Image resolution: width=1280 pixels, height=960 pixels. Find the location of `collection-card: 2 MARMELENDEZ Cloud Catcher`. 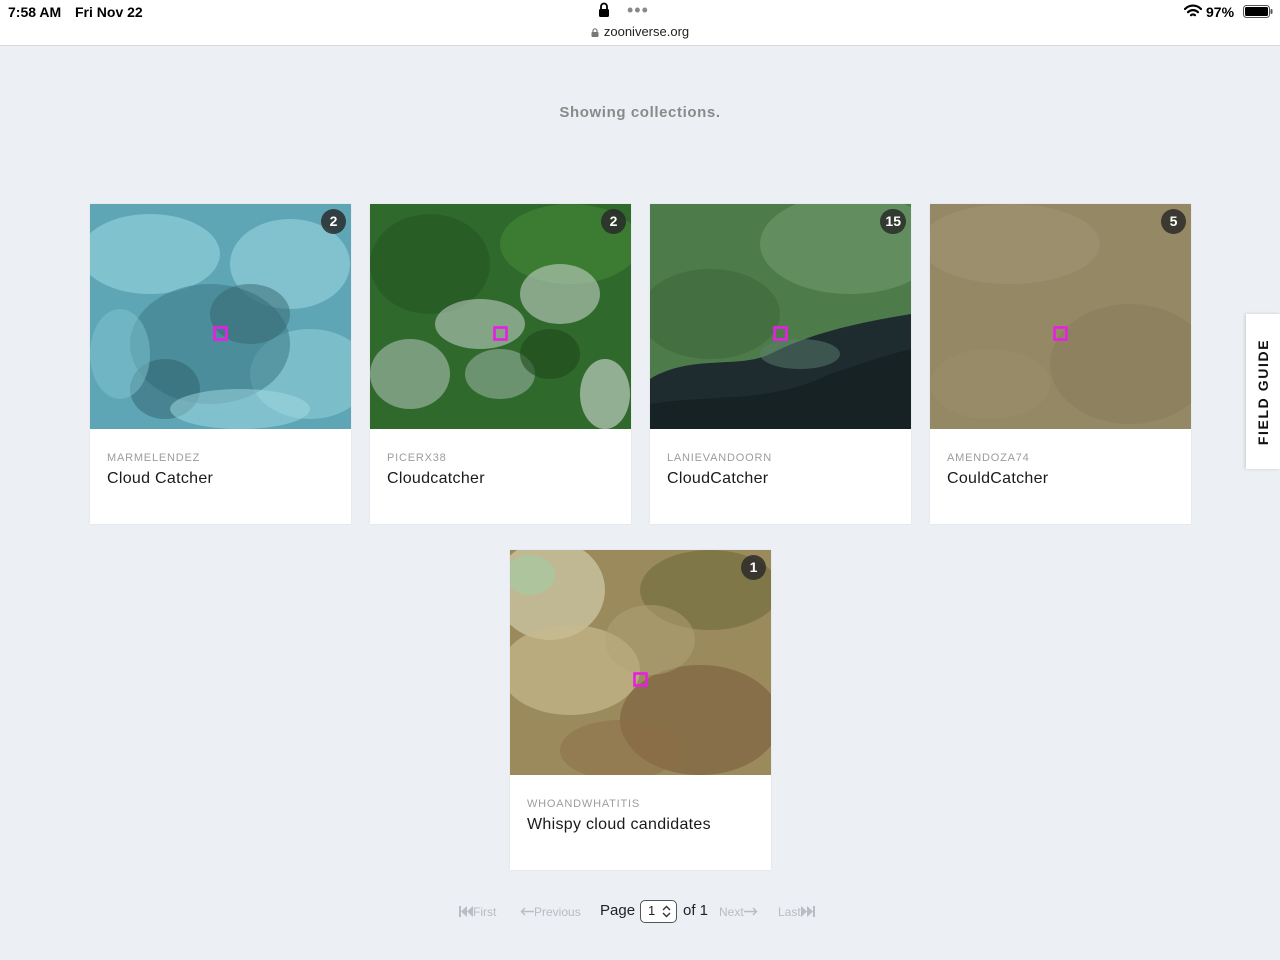

collection-card: 2 MARMELENDEZ Cloud Catcher is located at coordinates (220, 364).